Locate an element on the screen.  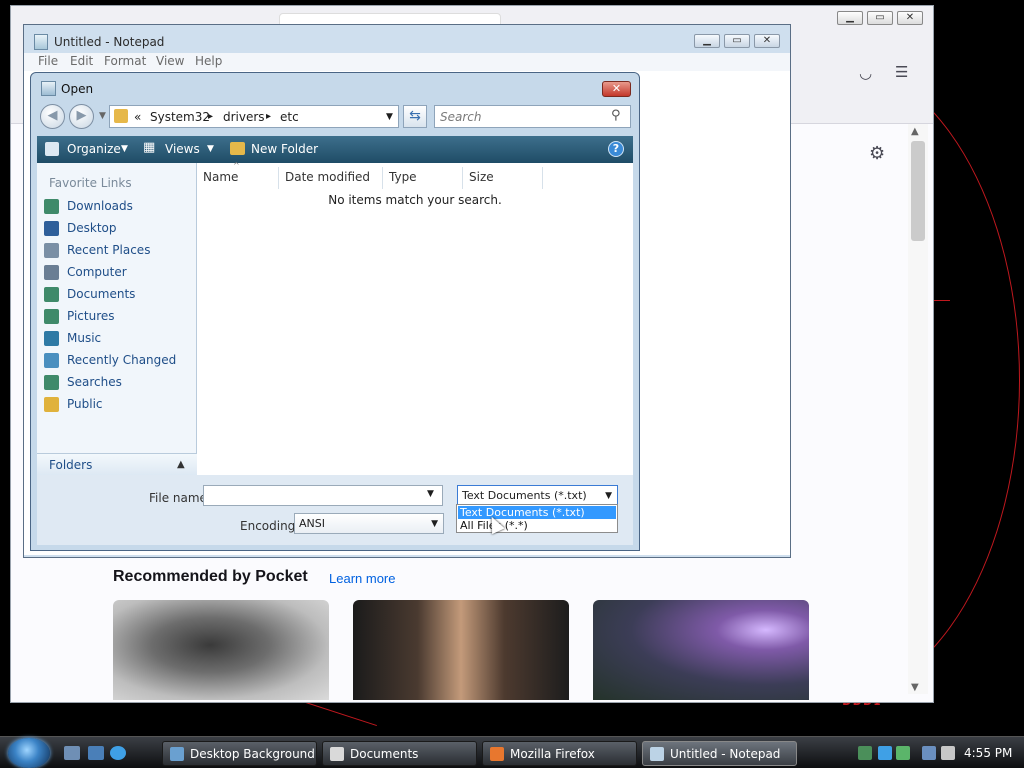
show-desktop-icon is located at coordinates (72, 753).